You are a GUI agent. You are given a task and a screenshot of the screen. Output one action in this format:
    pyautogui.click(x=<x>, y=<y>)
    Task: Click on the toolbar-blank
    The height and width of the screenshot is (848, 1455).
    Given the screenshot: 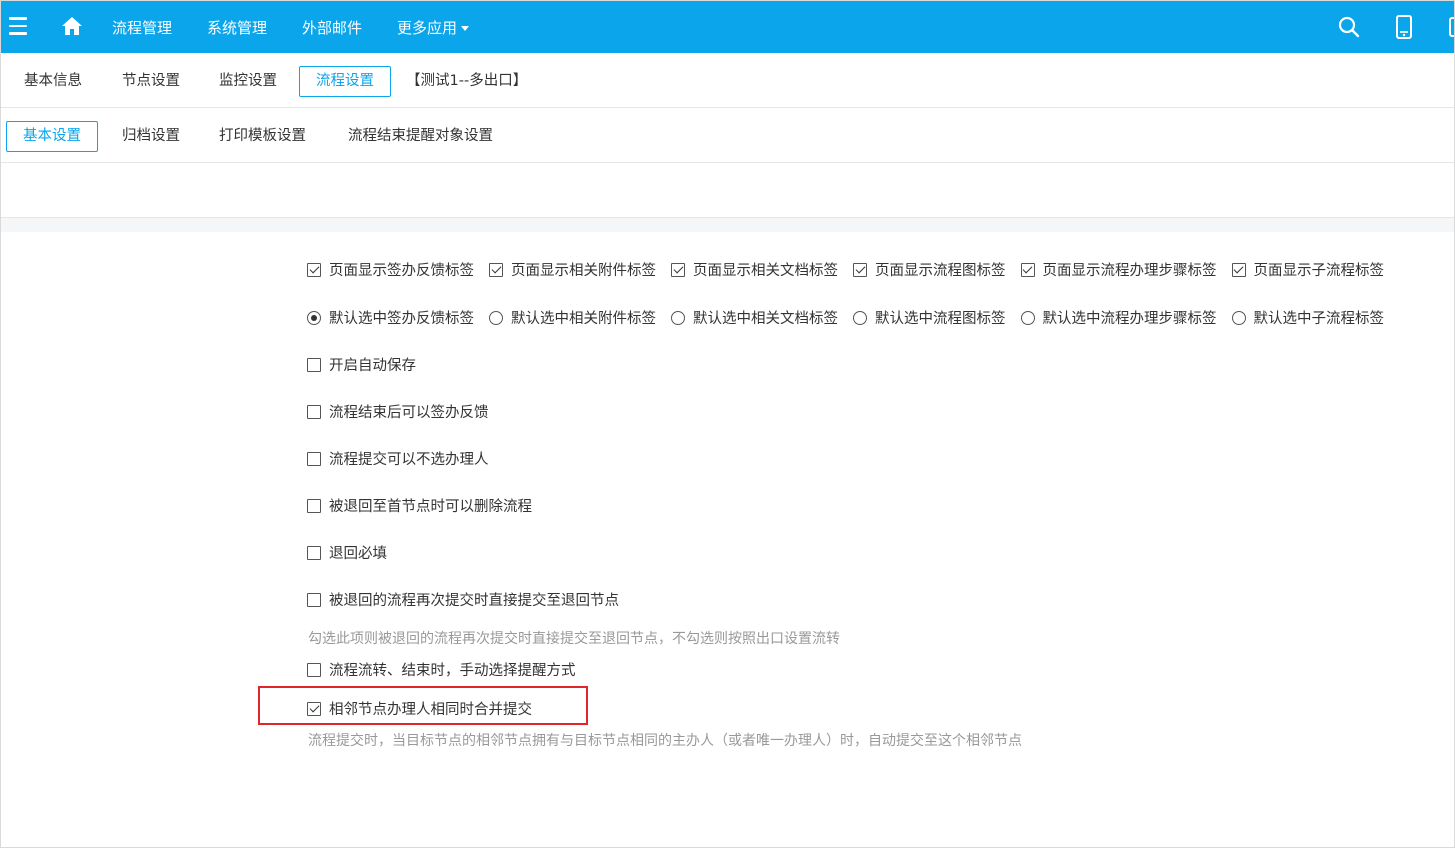 What is the action you would take?
    pyautogui.click(x=727, y=190)
    